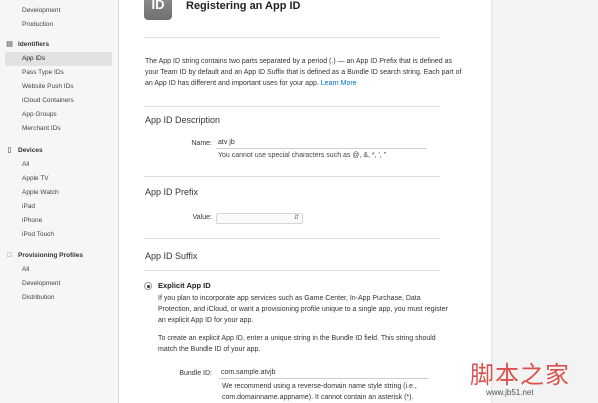 The image size is (598, 403). I want to click on sidebar-item-devices-all: All, so click(59, 165).